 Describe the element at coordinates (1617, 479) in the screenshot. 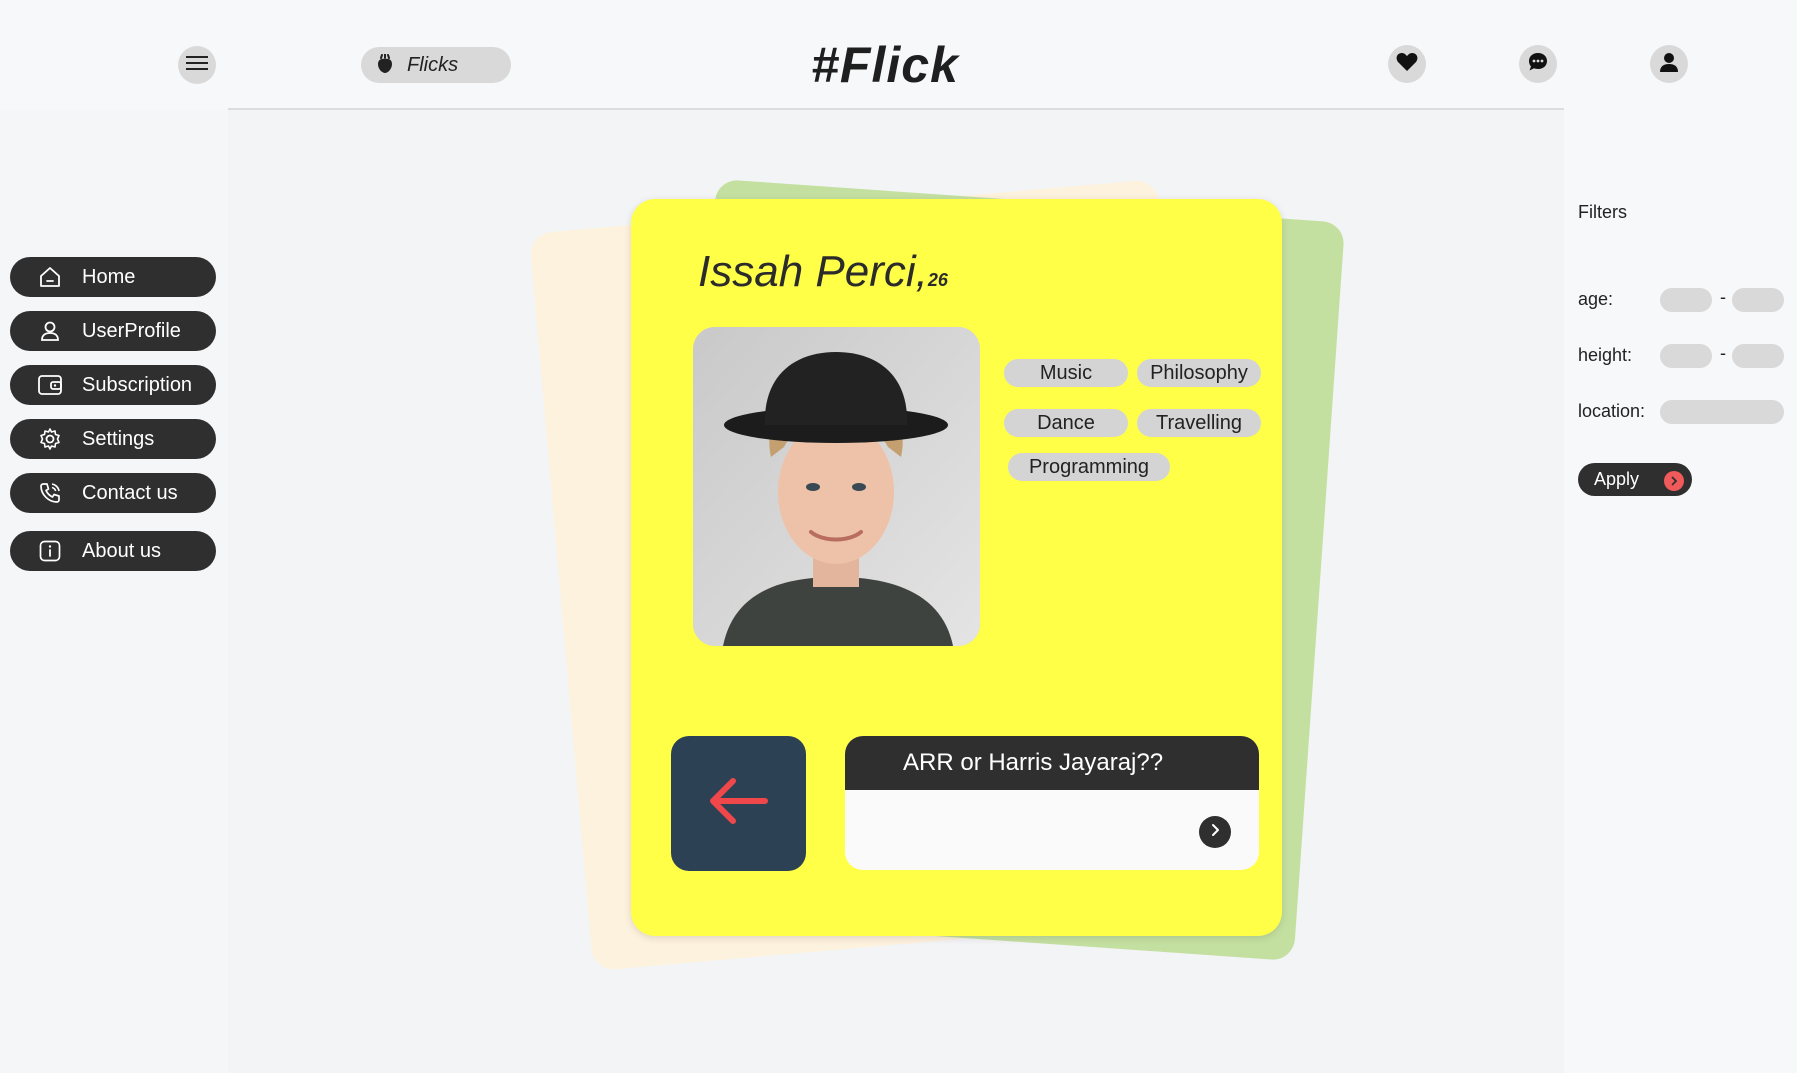

I see `apply-label: Apply` at that location.